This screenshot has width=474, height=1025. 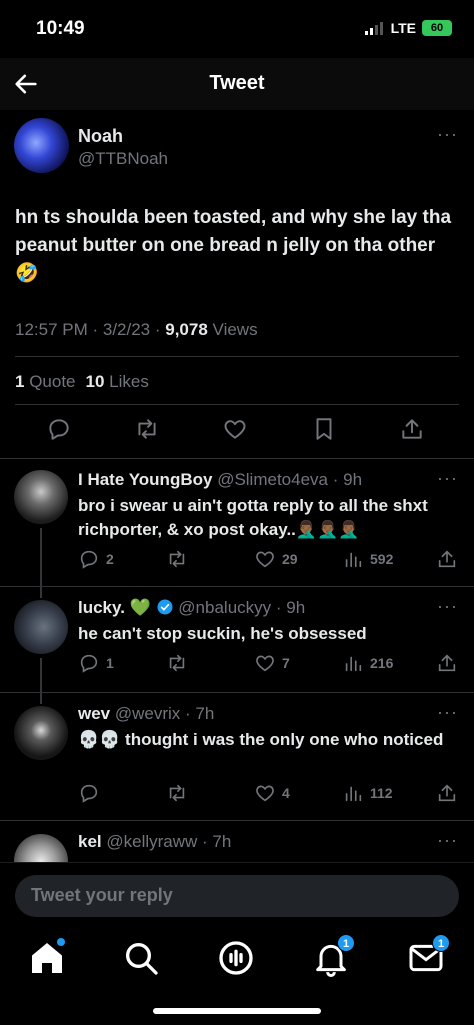 I want to click on views-button: 216, so click(x=367, y=663).